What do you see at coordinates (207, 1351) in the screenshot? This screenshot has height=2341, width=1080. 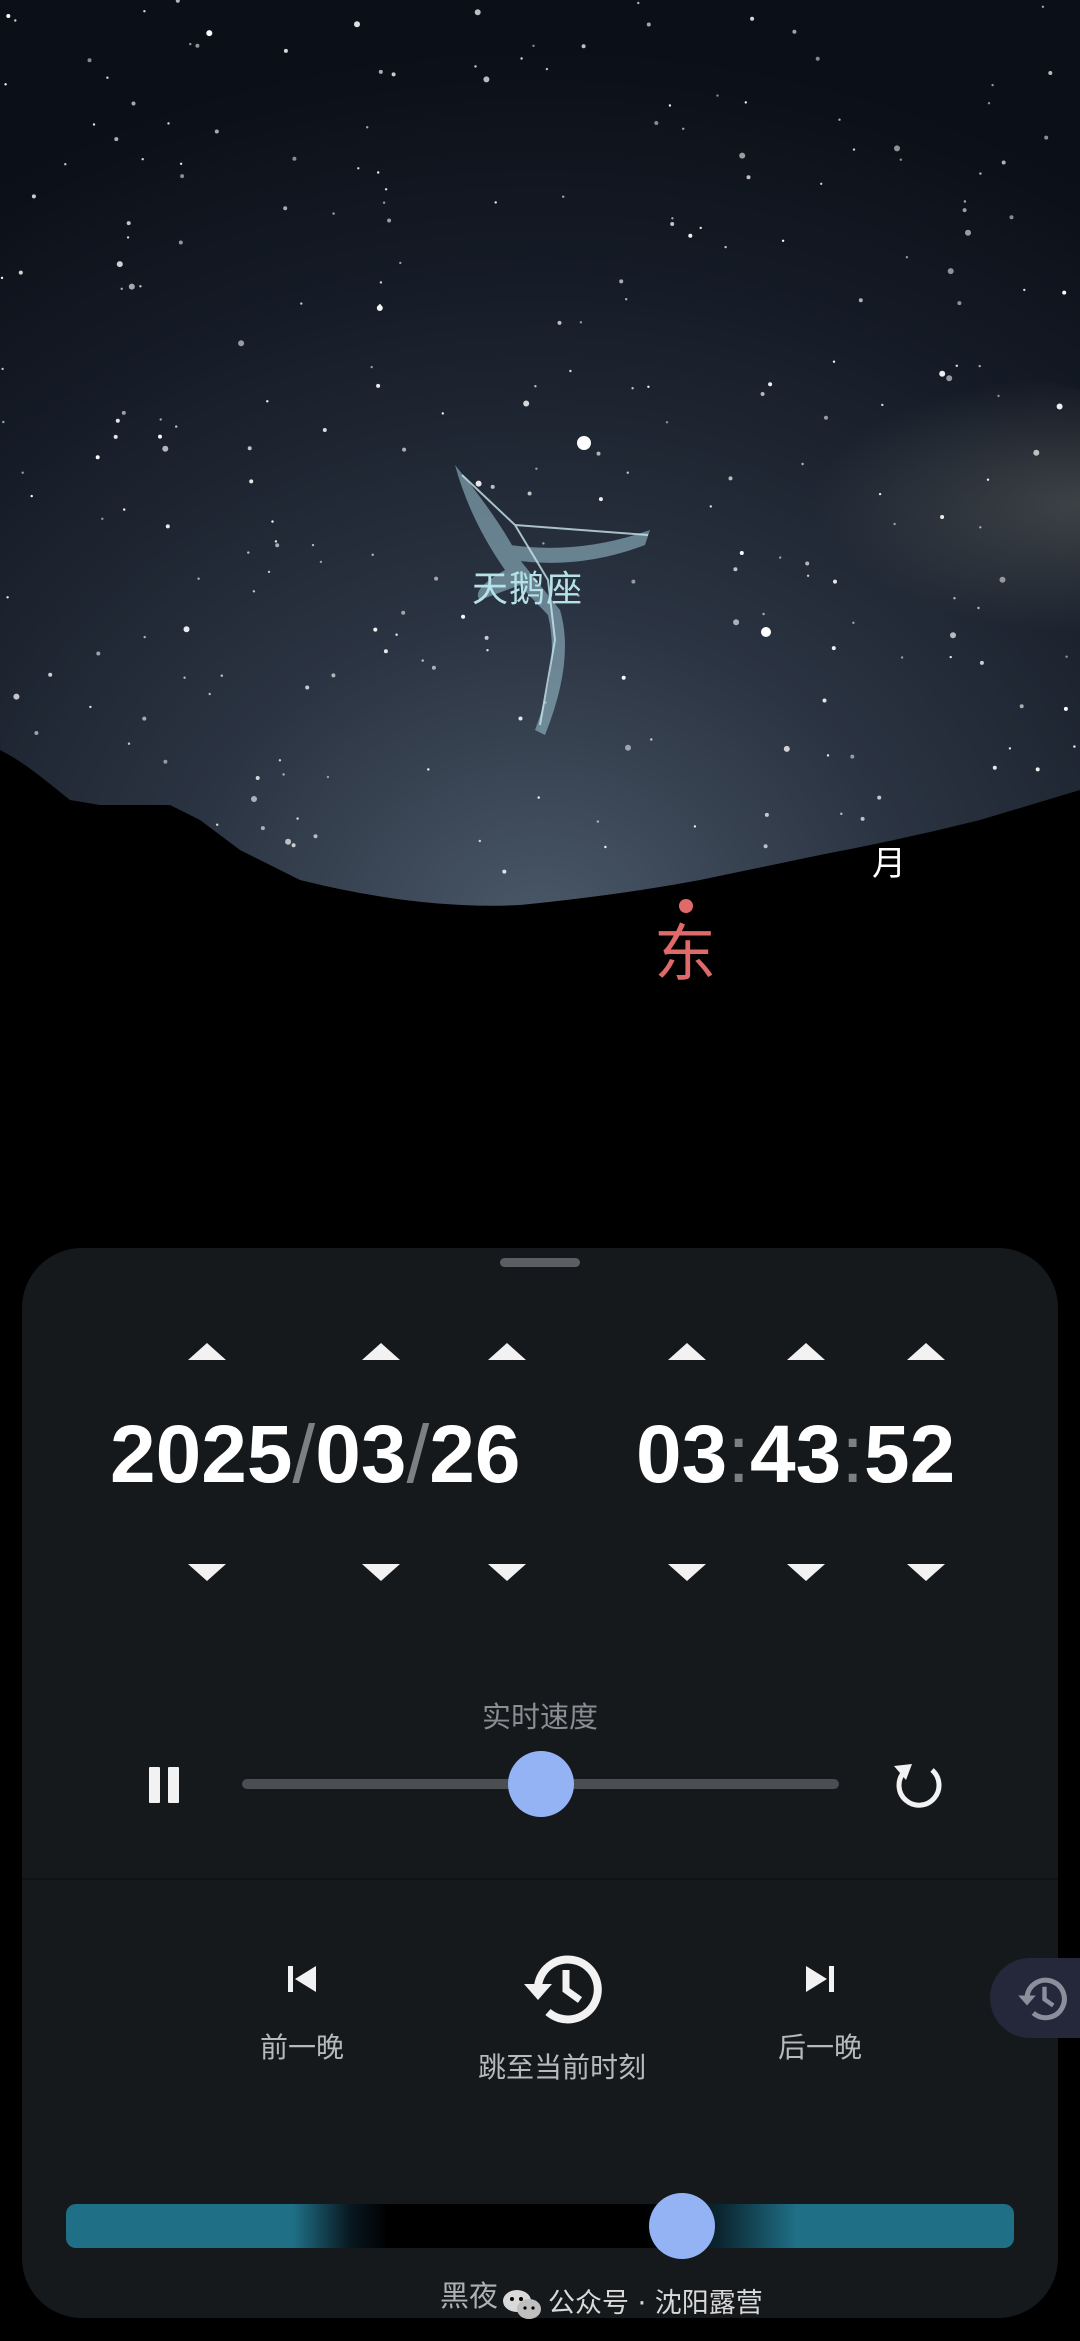 I see `year-increment-button` at bounding box center [207, 1351].